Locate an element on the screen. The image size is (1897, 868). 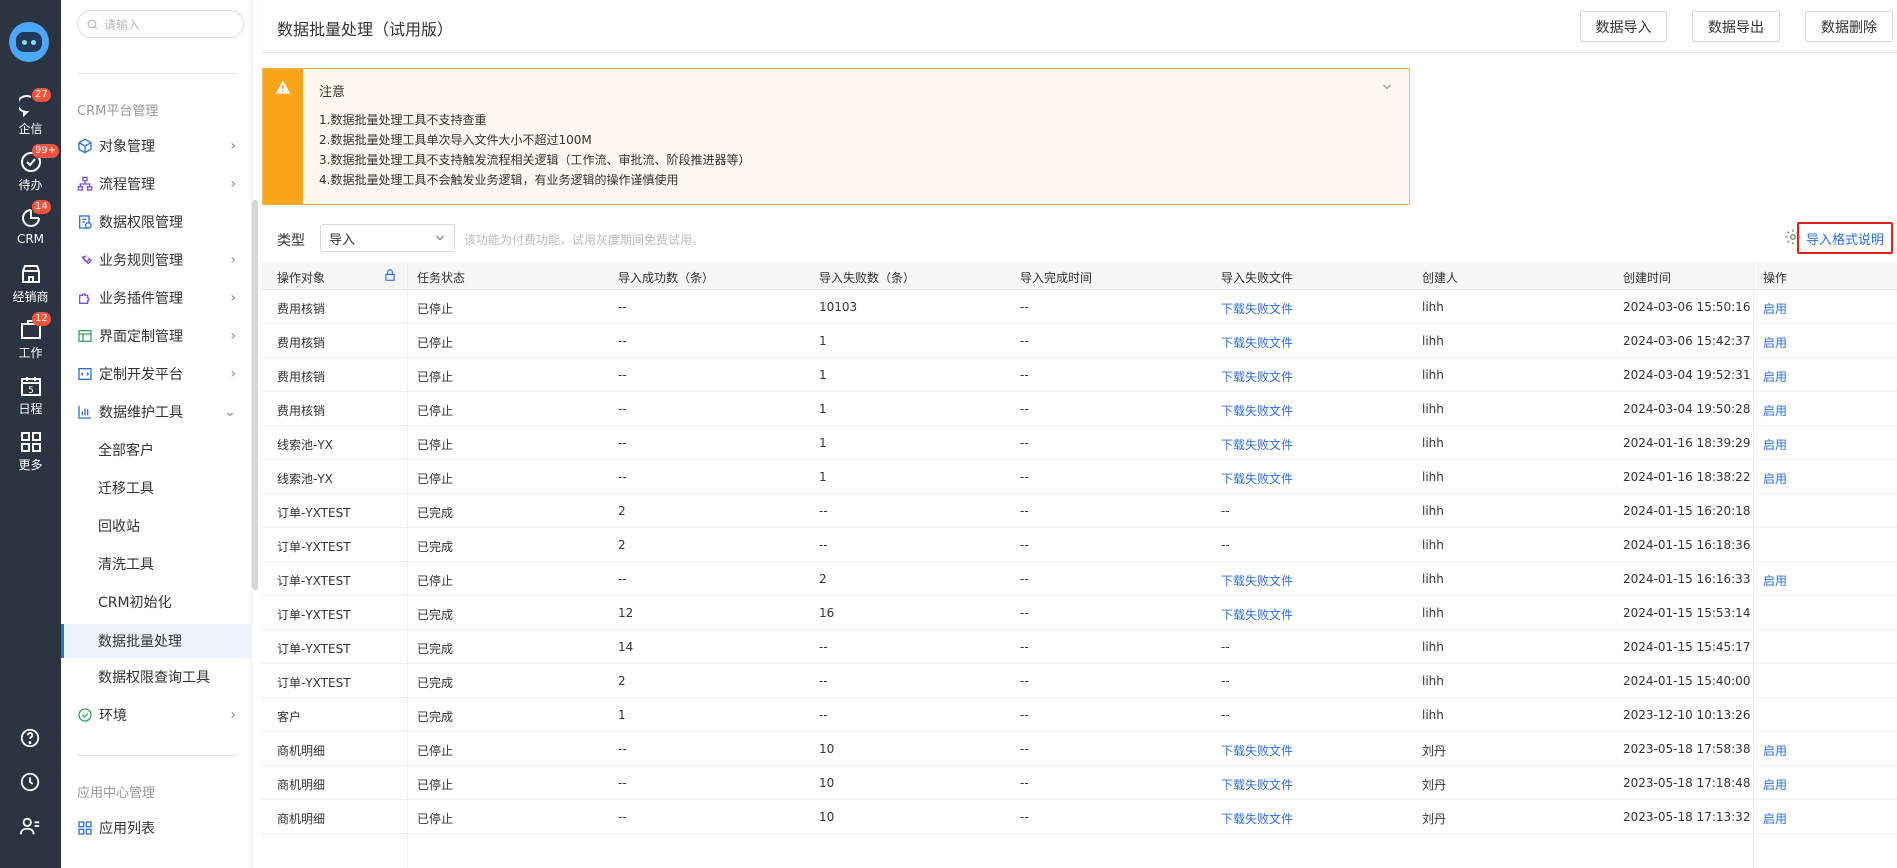
chevron-right-icon: › is located at coordinates (233, 184).